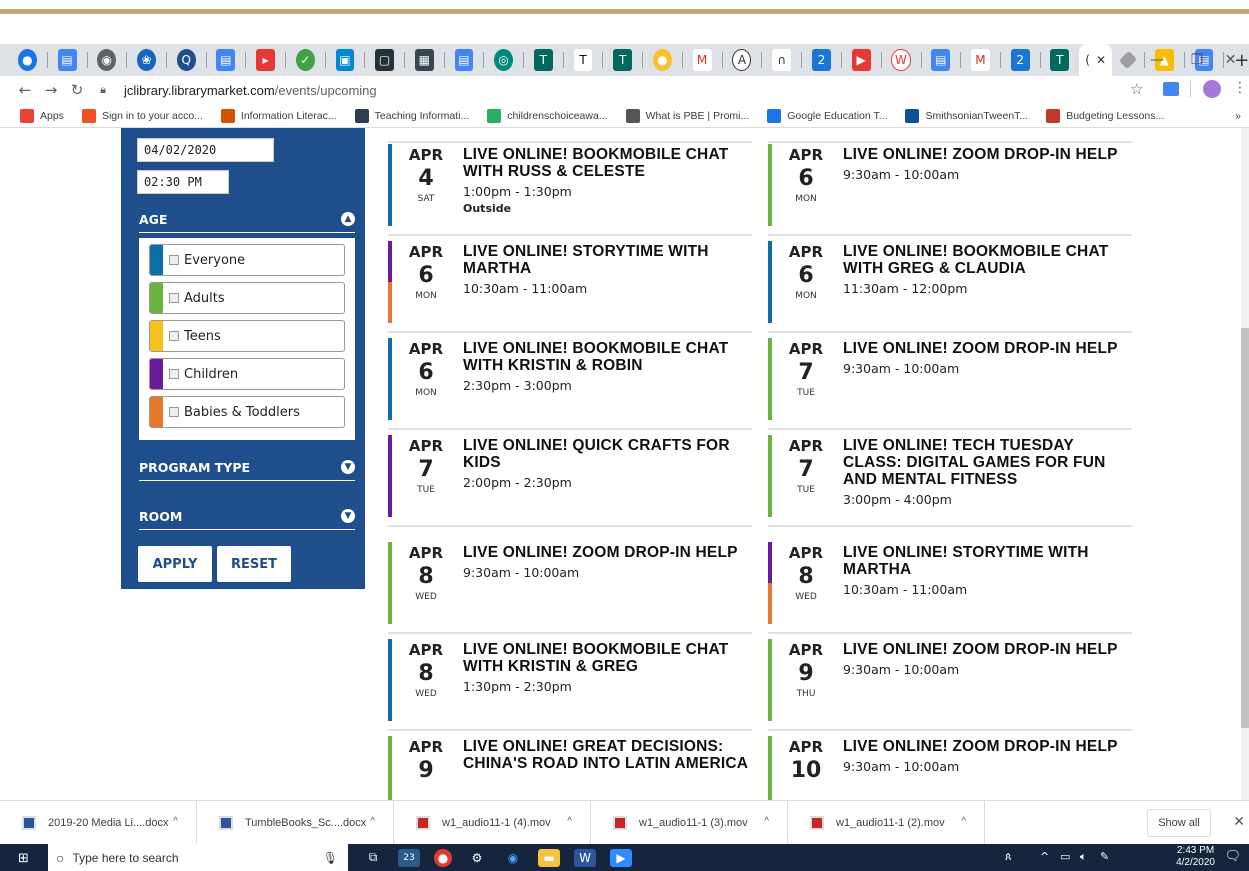  I want to click on microphone-icon: 🎙︎, so click(330, 858).